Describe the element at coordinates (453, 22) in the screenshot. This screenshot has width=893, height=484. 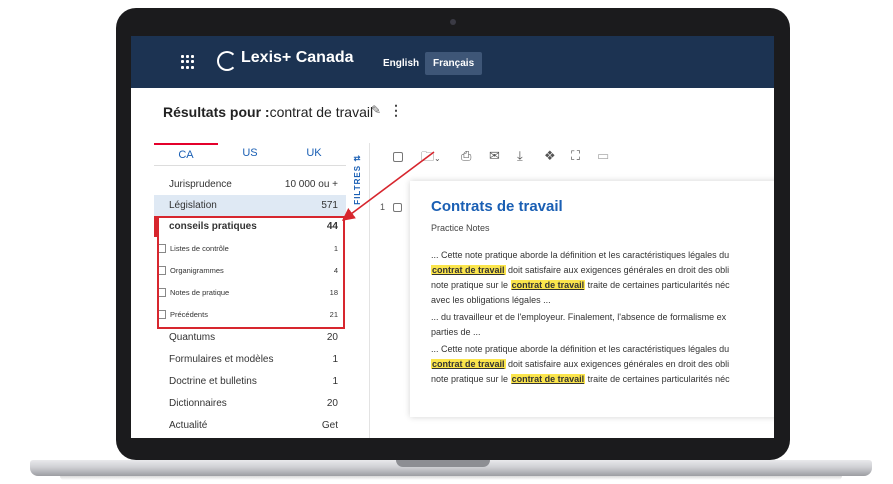
I see `camera-icon` at that location.